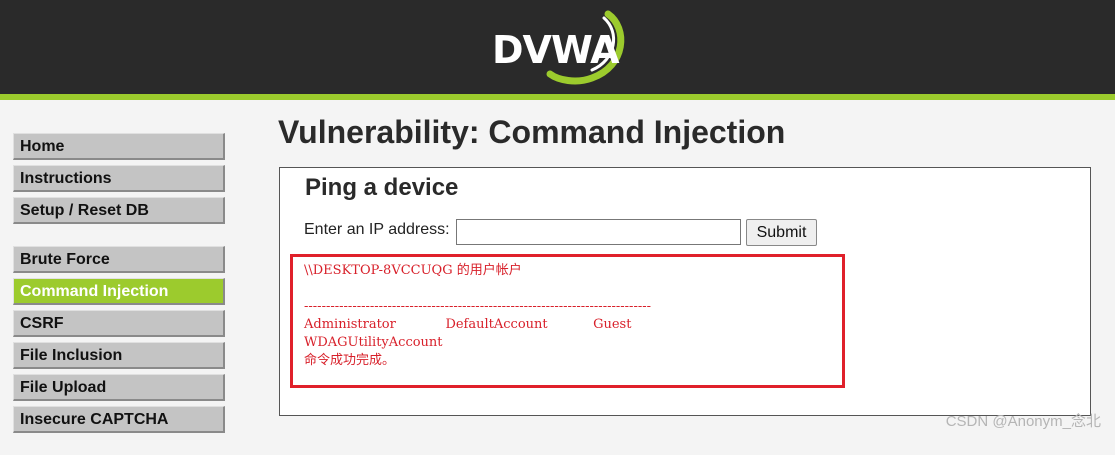 The width and height of the screenshot is (1115, 455). What do you see at coordinates (119, 210) in the screenshot?
I see `menu-item-setup-reset-db: Setup / Reset DB` at bounding box center [119, 210].